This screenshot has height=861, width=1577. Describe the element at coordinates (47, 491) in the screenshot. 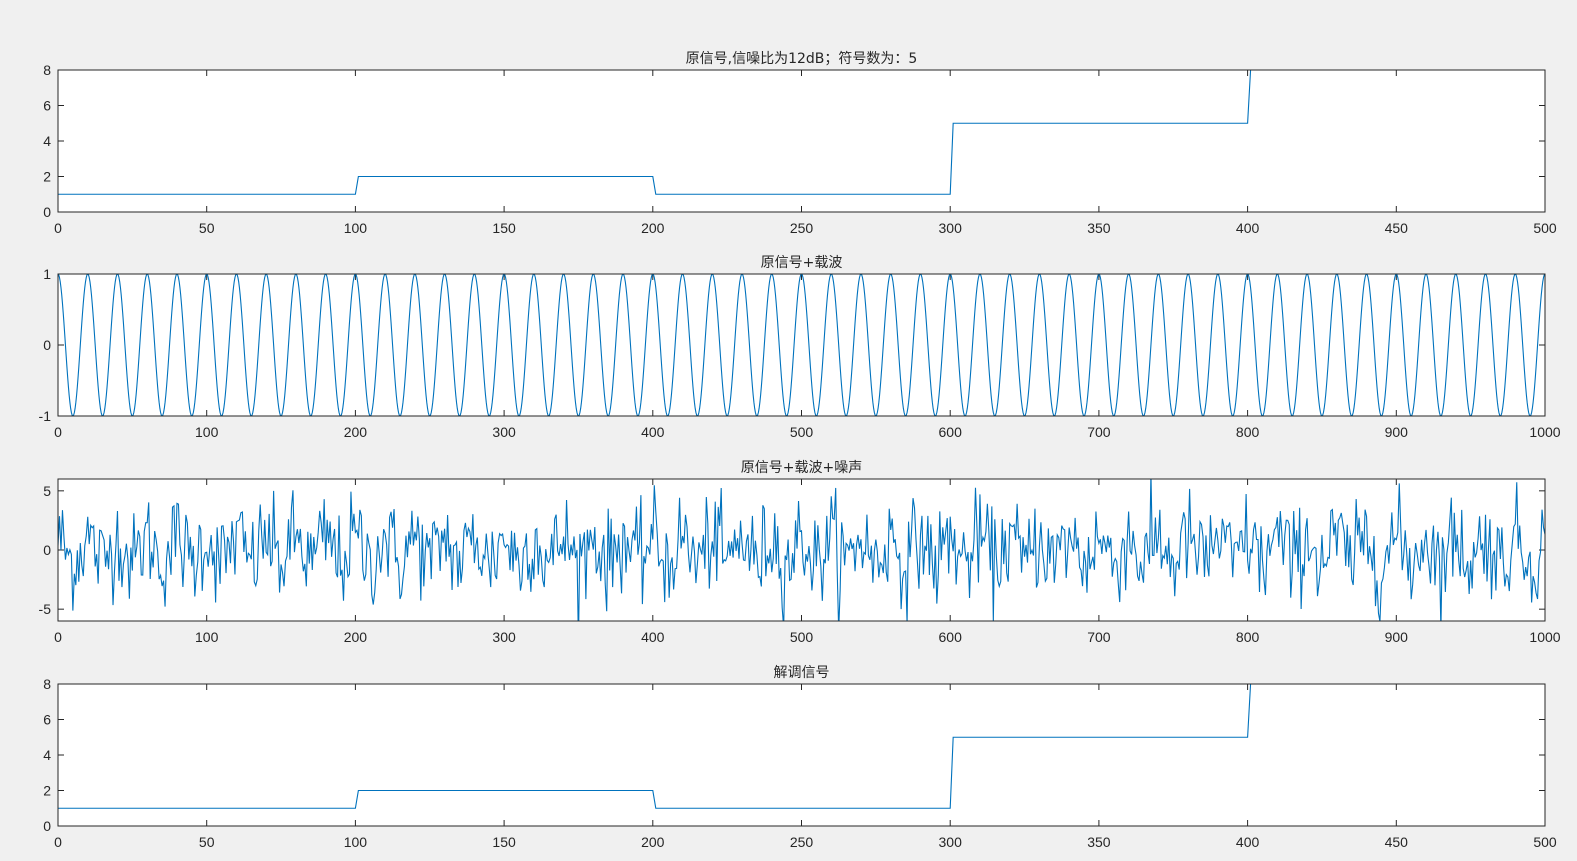

I see `y-tick-label: 5` at that location.